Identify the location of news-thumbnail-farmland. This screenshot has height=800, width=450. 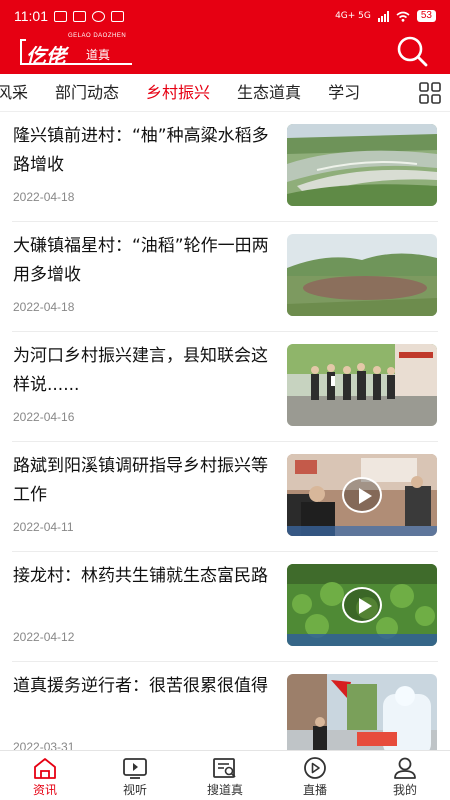
(362, 275).